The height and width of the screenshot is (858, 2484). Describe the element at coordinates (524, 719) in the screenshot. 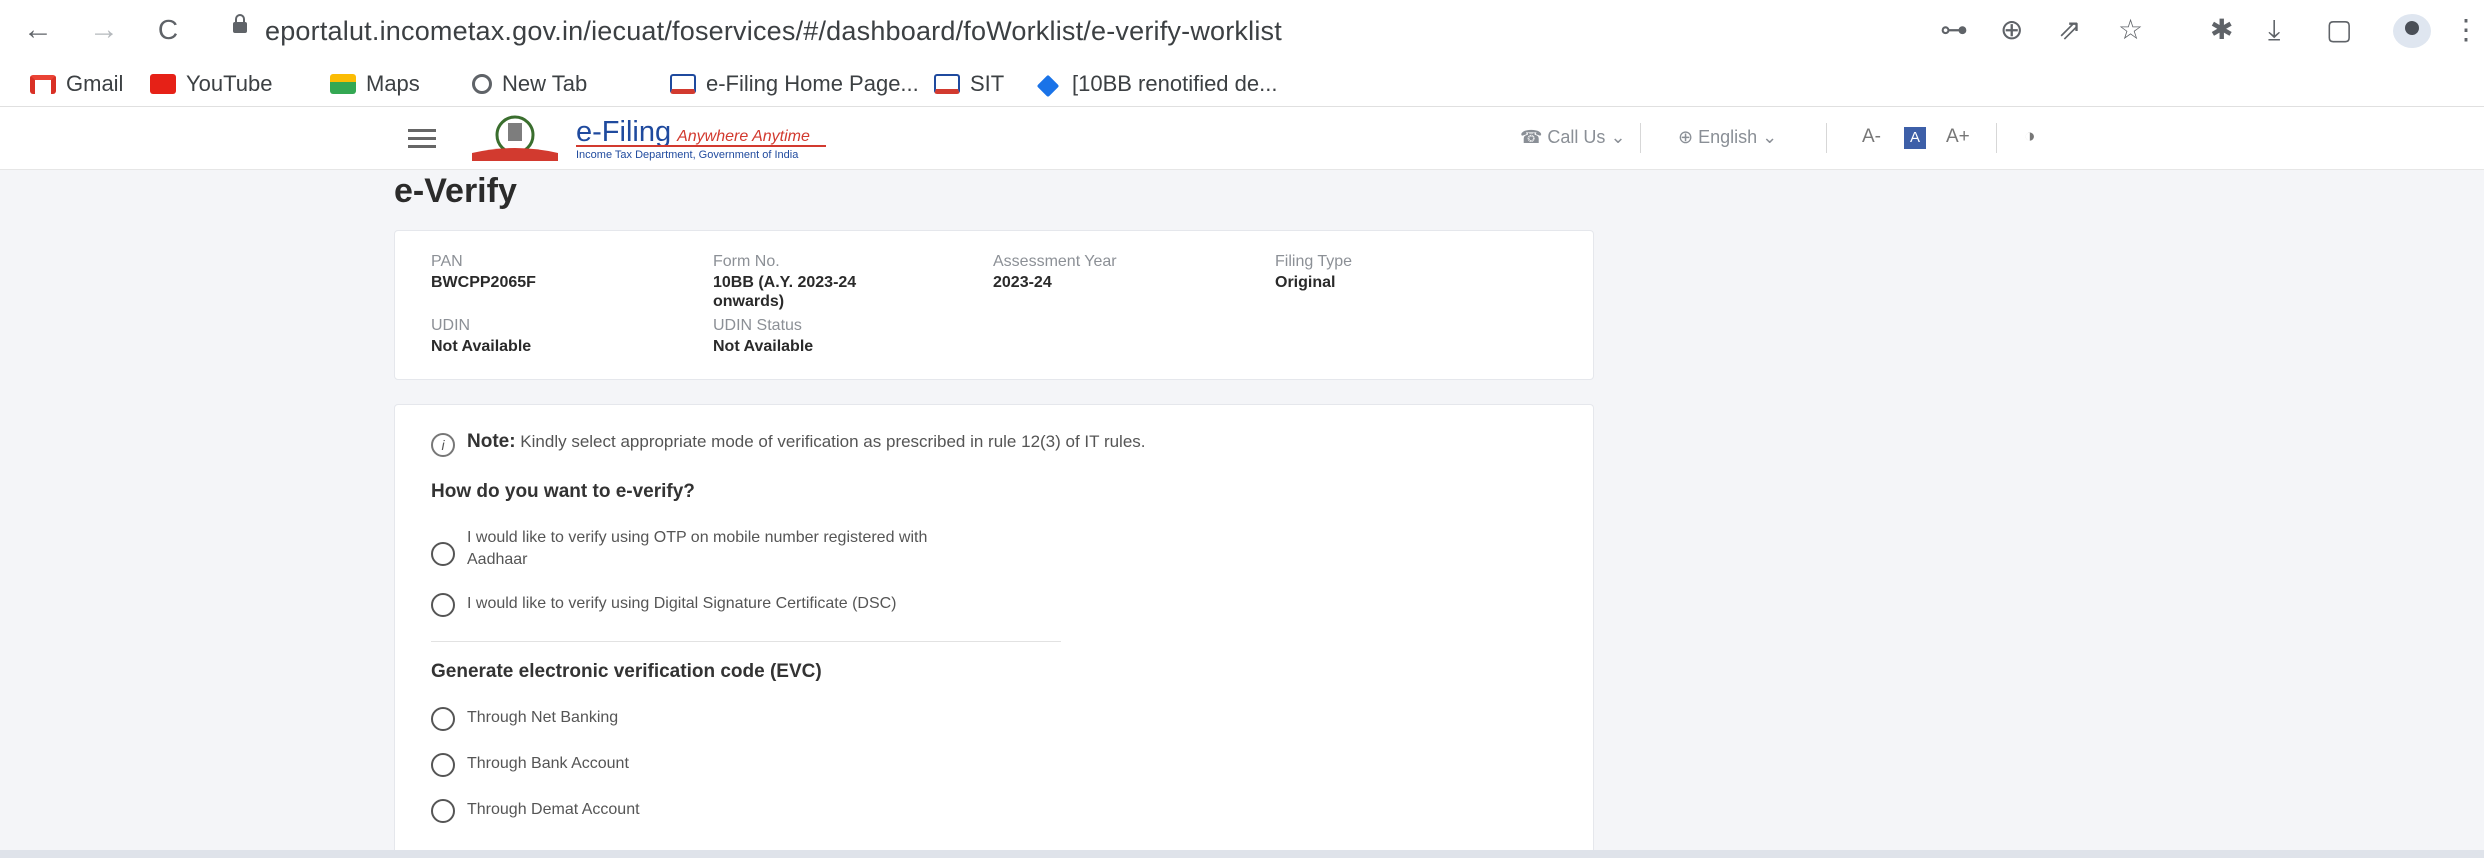

I see `option-net-banking: Through Net Banking` at that location.